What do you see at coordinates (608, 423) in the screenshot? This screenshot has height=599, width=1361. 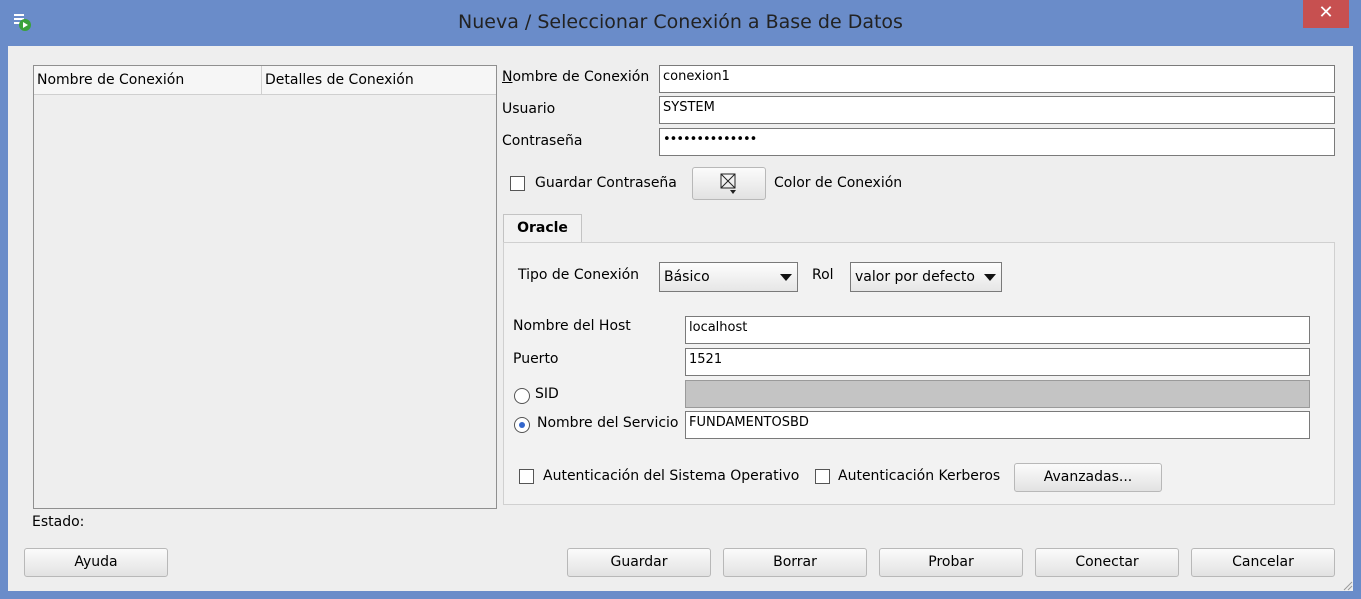 I see `service-name-label: Nombre del Servicio` at bounding box center [608, 423].